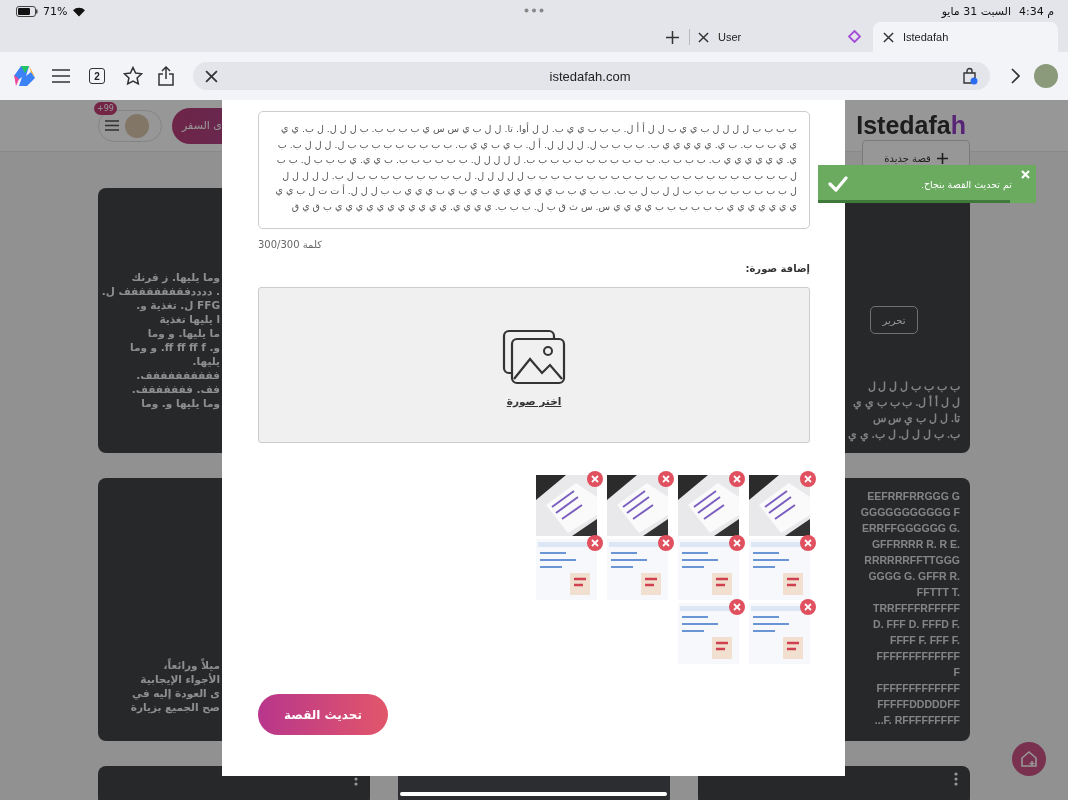 This screenshot has width=1068, height=800. Describe the element at coordinates (137, 125) in the screenshot. I see `avatar` at that location.